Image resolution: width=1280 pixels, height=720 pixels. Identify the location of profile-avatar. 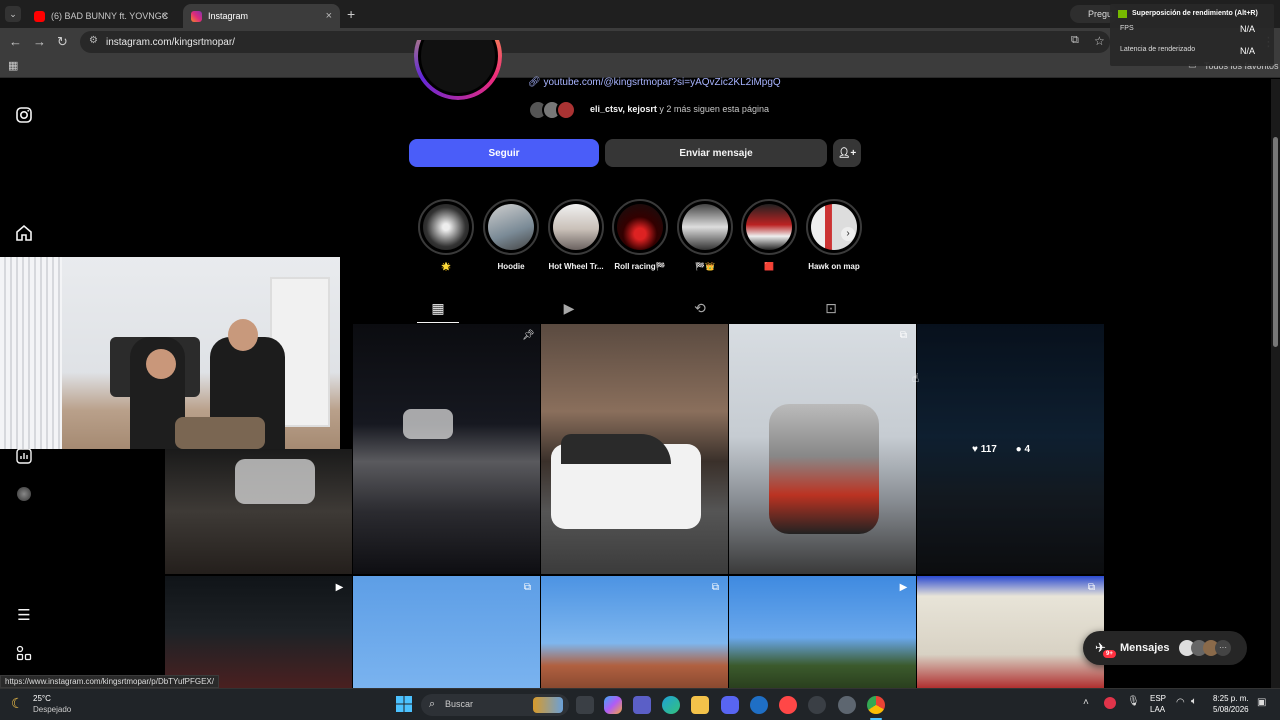
(24, 494).